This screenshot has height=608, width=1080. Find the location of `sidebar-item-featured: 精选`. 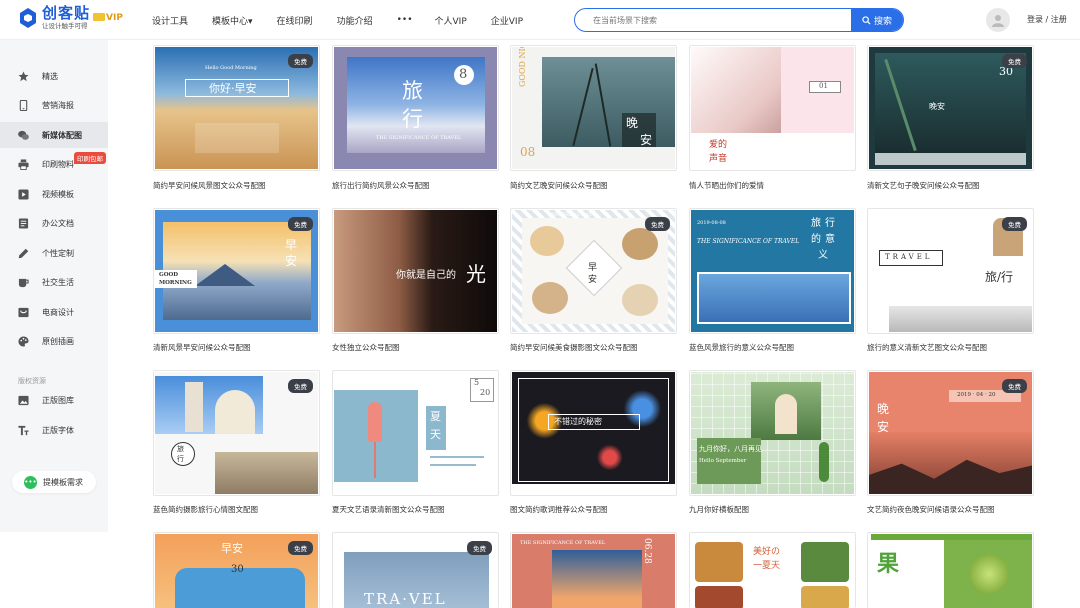

sidebar-item-featured: 精选 is located at coordinates (54, 76).